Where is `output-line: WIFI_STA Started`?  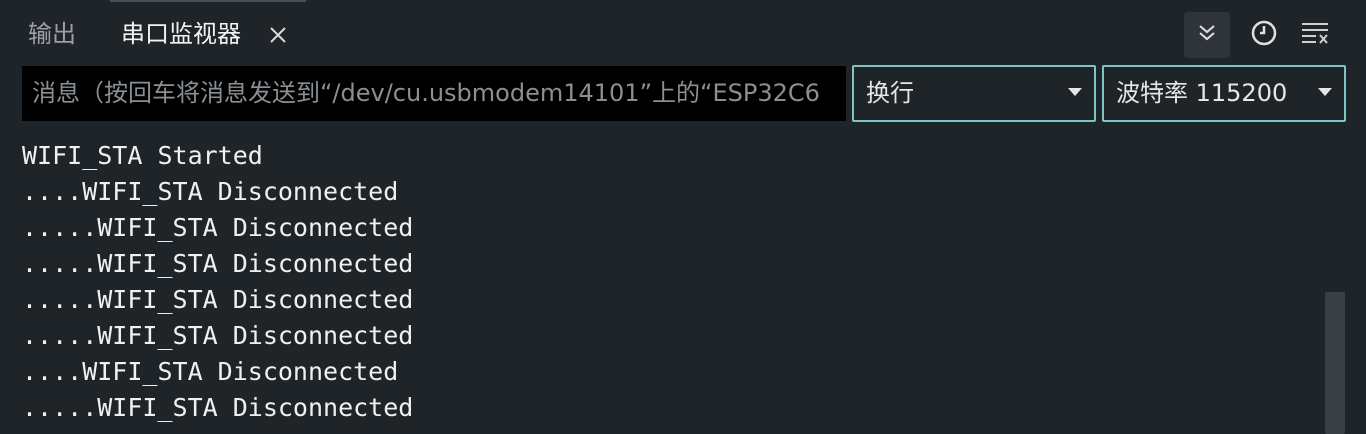
output-line: WIFI_STA Started is located at coordinates (142, 155).